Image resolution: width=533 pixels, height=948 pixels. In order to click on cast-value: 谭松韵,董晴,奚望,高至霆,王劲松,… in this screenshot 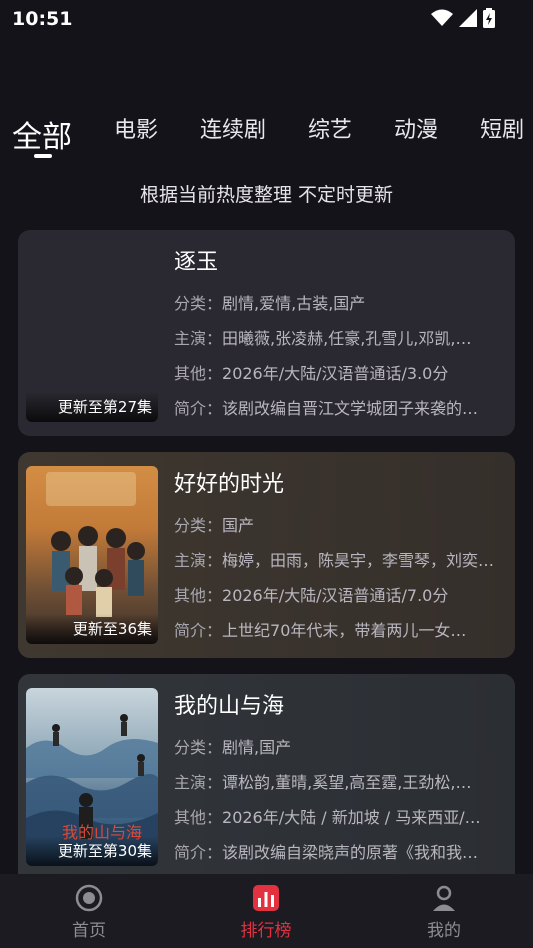, I will do `click(347, 782)`.